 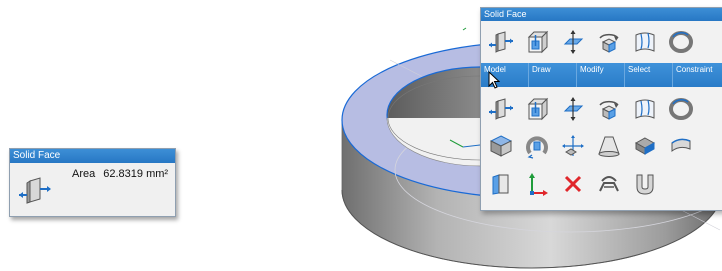 I want to click on tab-draw: Draw, so click(x=553, y=75).